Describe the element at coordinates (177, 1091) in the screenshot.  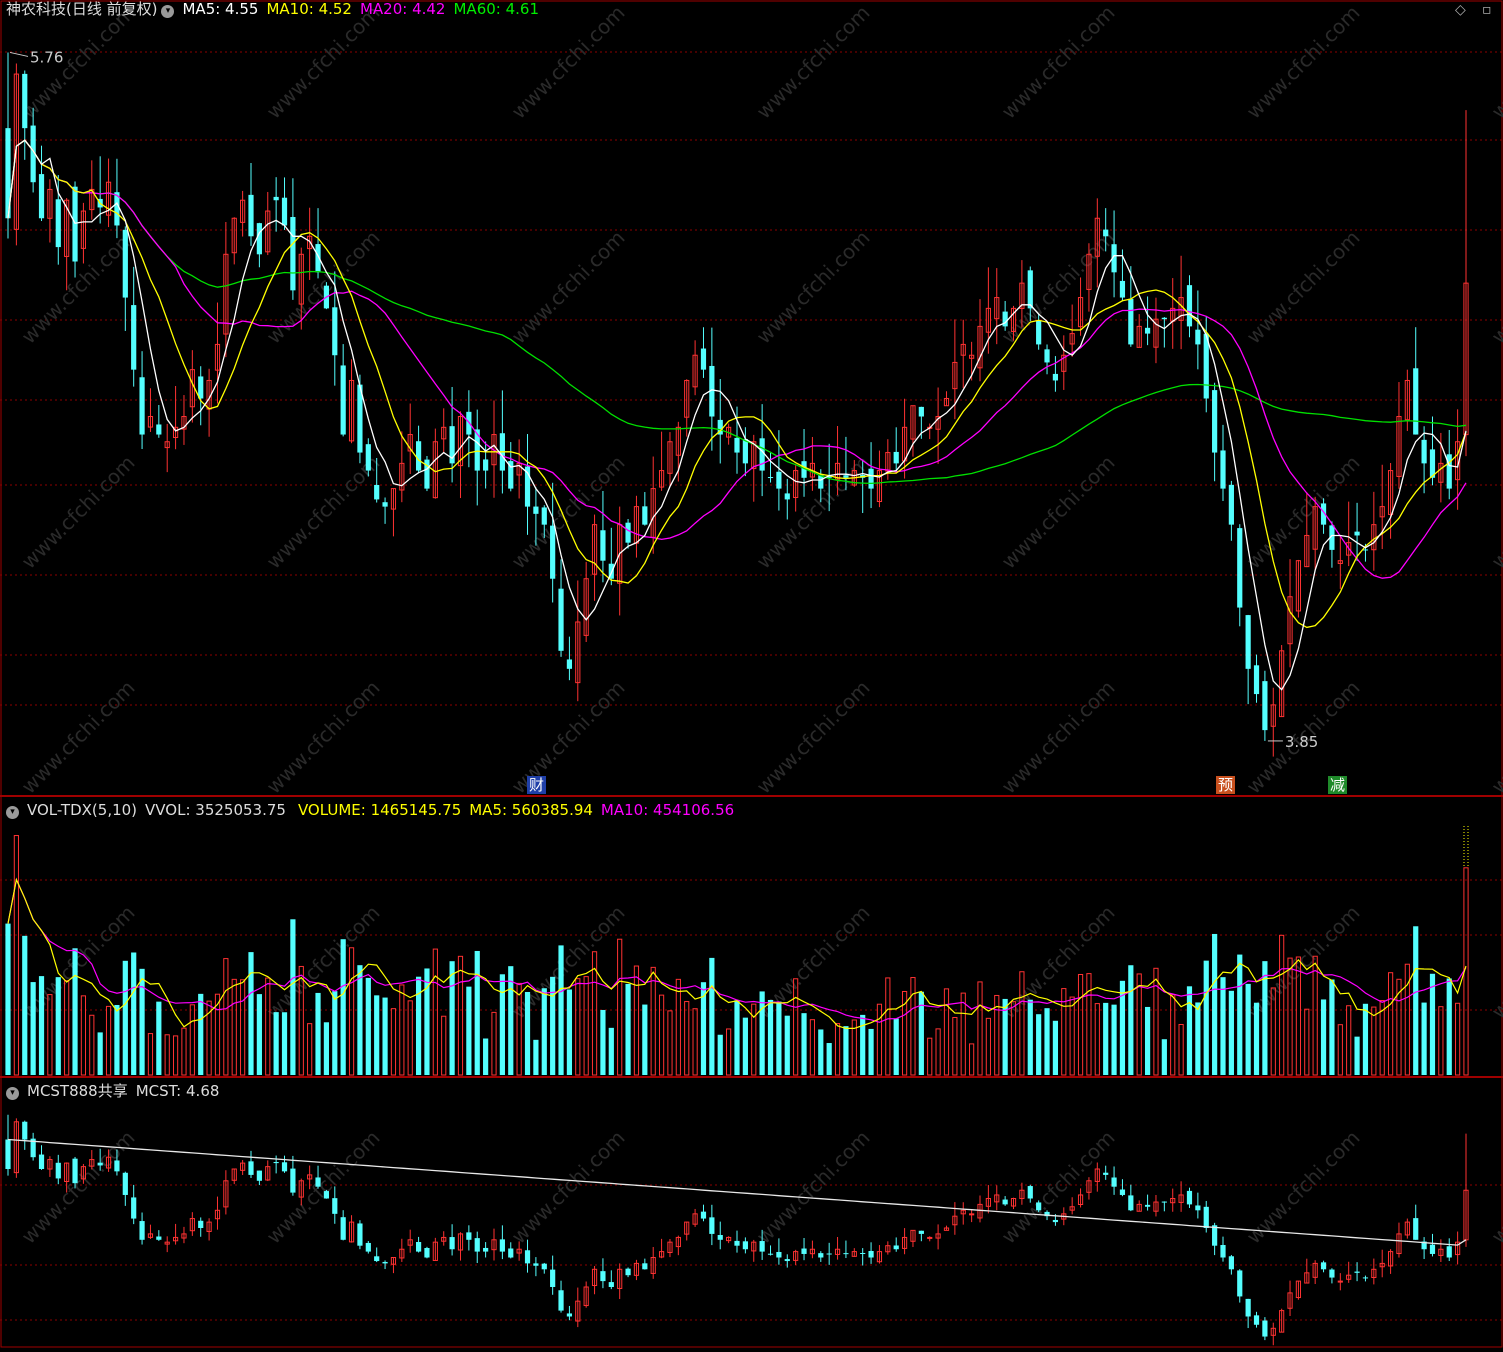
I see `mcst-value-label: MCST: 4.68` at that location.